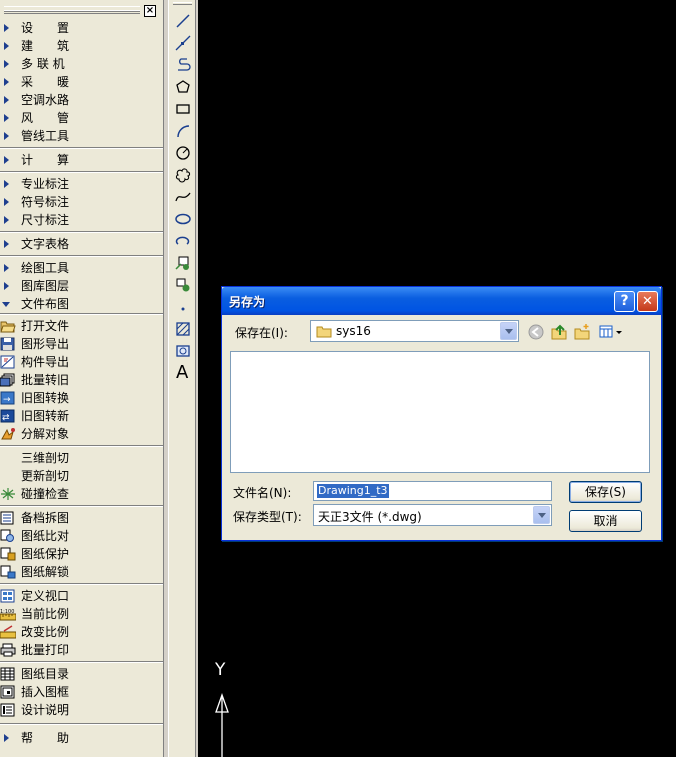 This screenshot has height=757, width=676. What do you see at coordinates (508, 331) in the screenshot?
I see `save-in-dropdown-button` at bounding box center [508, 331].